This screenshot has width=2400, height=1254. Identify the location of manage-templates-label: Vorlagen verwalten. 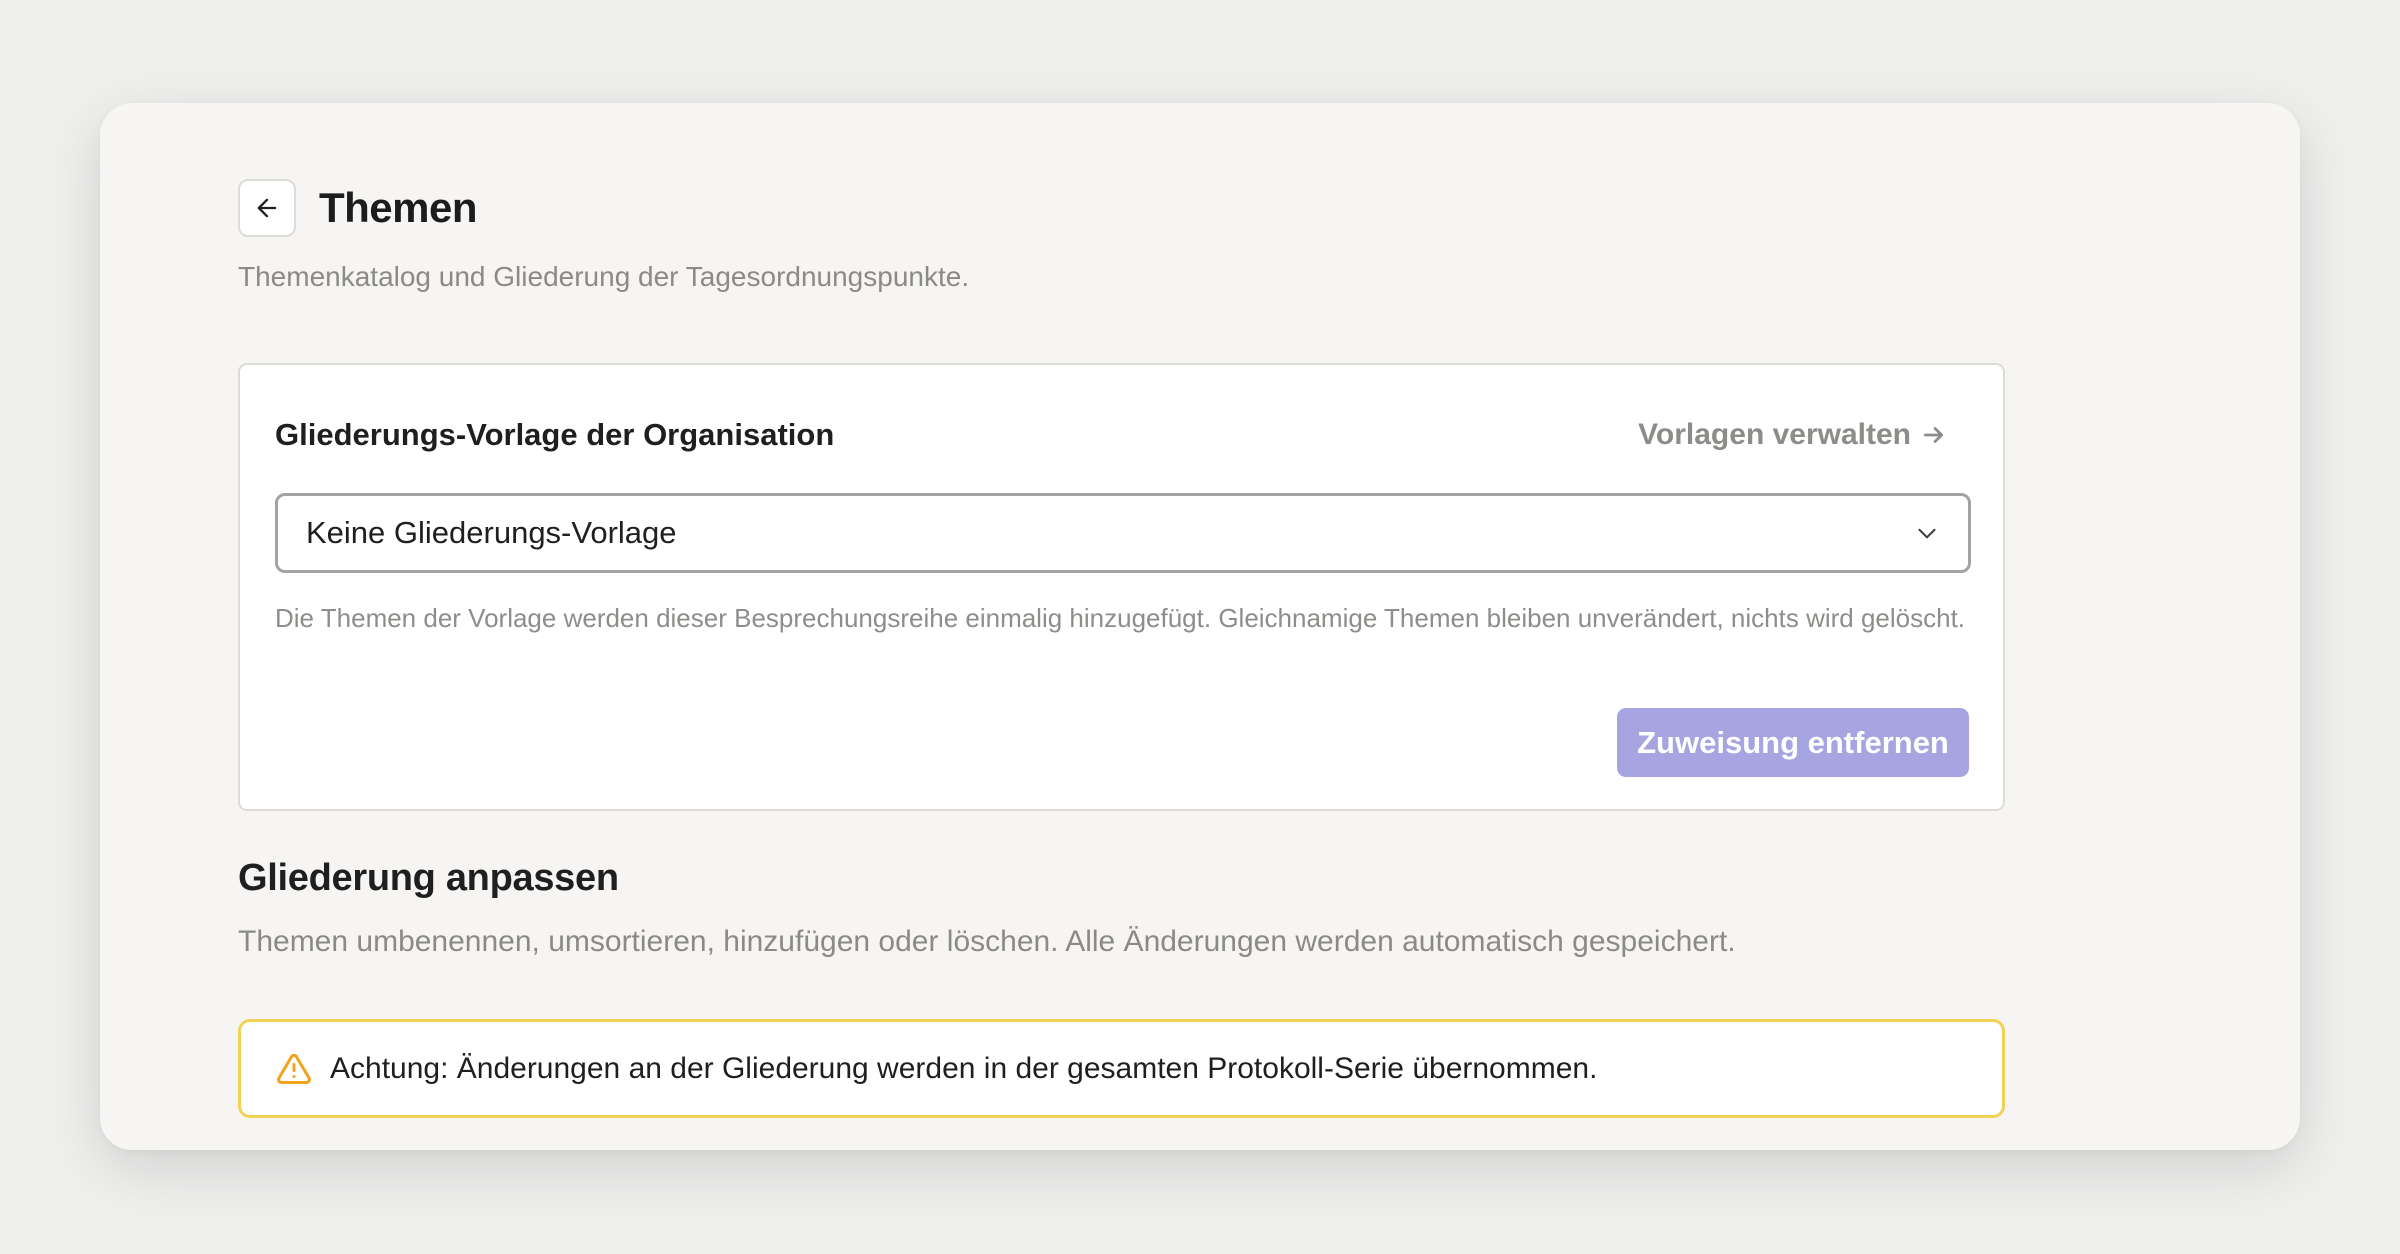
(1774, 434).